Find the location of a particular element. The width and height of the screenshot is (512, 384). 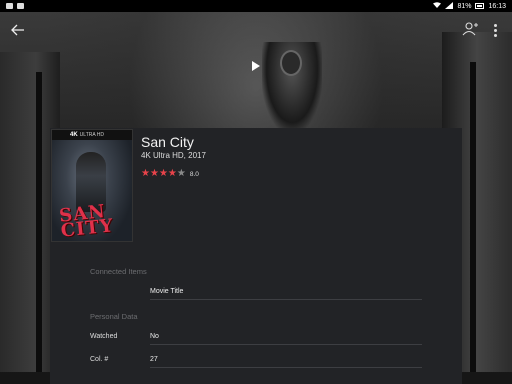

backdrop-figure-head is located at coordinates (291, 63).